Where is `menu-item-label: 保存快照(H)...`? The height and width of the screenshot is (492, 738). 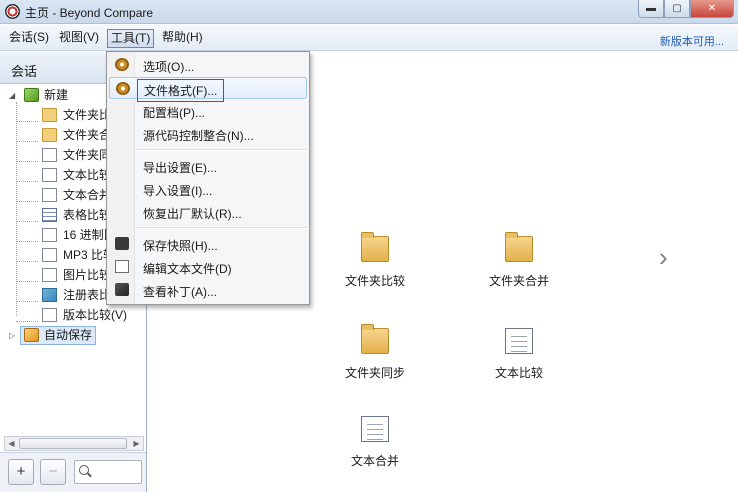 menu-item-label: 保存快照(H)... is located at coordinates (180, 246).